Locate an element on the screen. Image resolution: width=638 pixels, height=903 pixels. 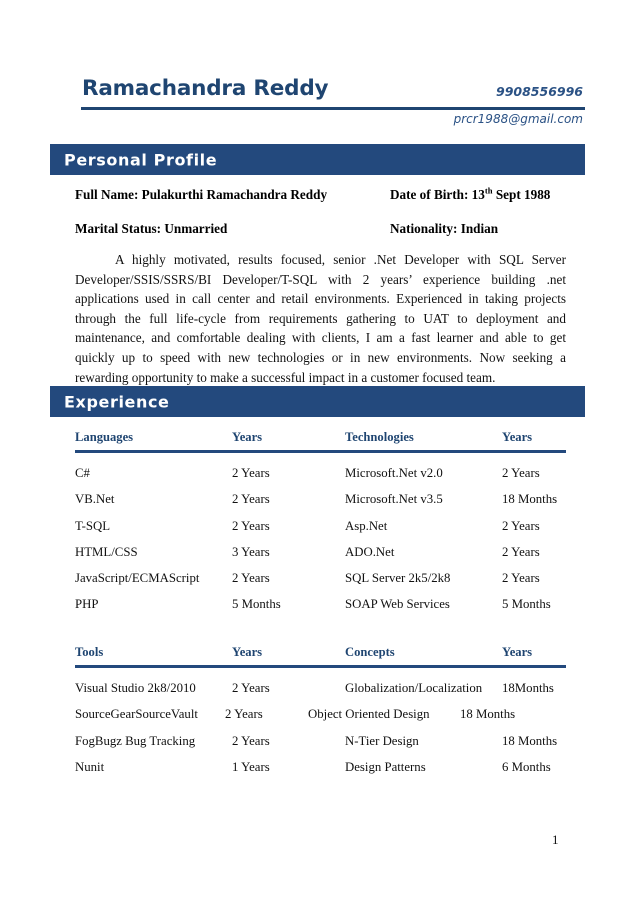
table-header-row: Languages Years Technologies Years is located at coordinates (320, 441).